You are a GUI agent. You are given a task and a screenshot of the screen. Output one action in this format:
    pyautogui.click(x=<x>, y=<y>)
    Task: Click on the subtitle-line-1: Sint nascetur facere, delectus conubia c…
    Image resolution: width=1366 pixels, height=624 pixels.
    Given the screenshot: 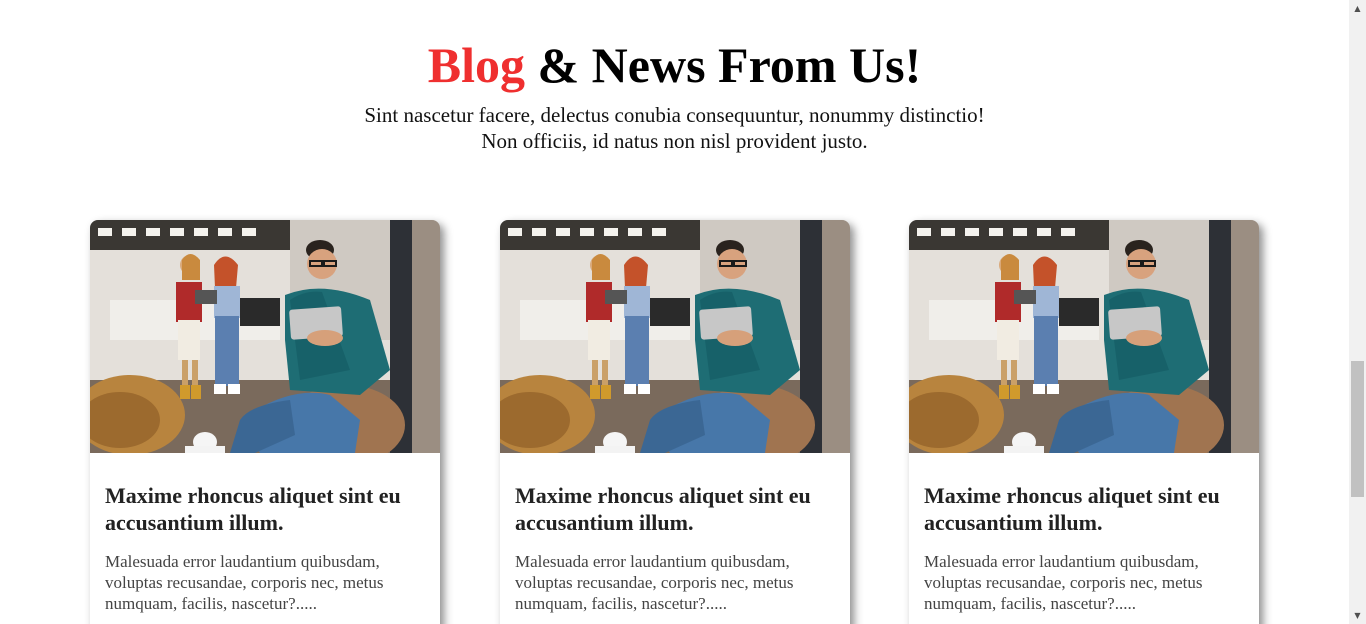 What is the action you would take?
    pyautogui.click(x=674, y=115)
    